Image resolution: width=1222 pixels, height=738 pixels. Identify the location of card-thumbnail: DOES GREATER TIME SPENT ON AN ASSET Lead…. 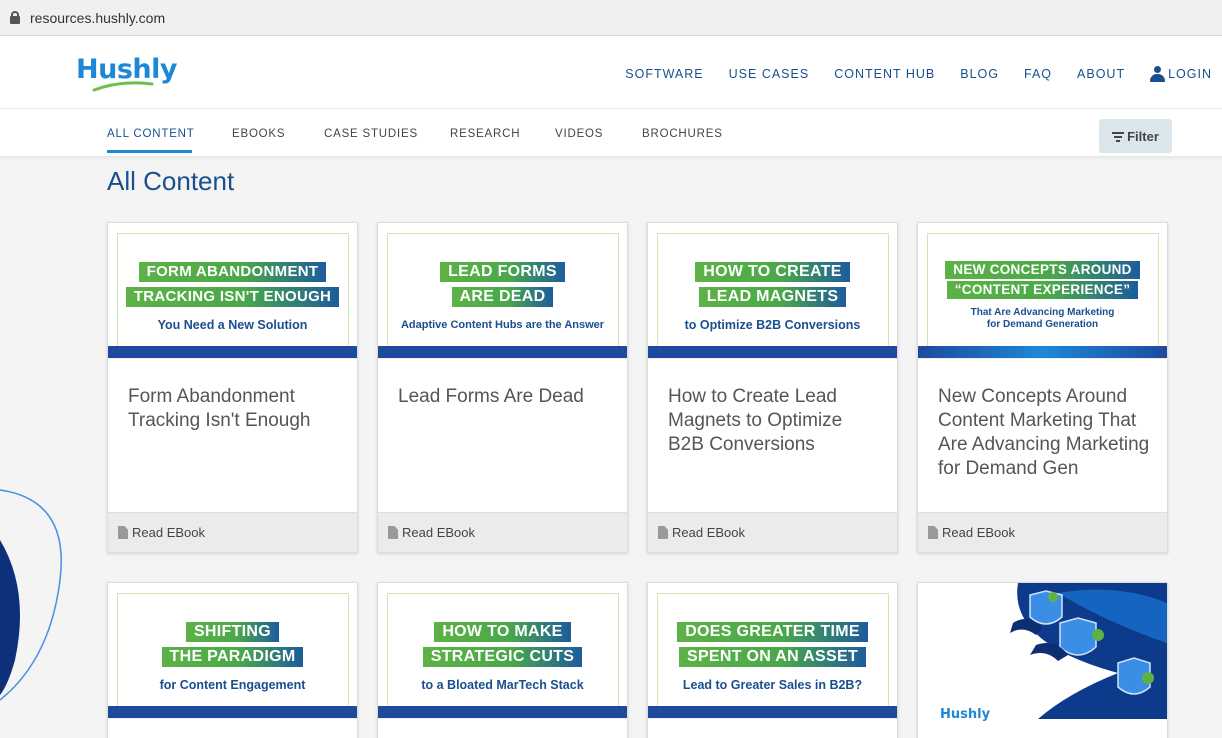
(772, 651).